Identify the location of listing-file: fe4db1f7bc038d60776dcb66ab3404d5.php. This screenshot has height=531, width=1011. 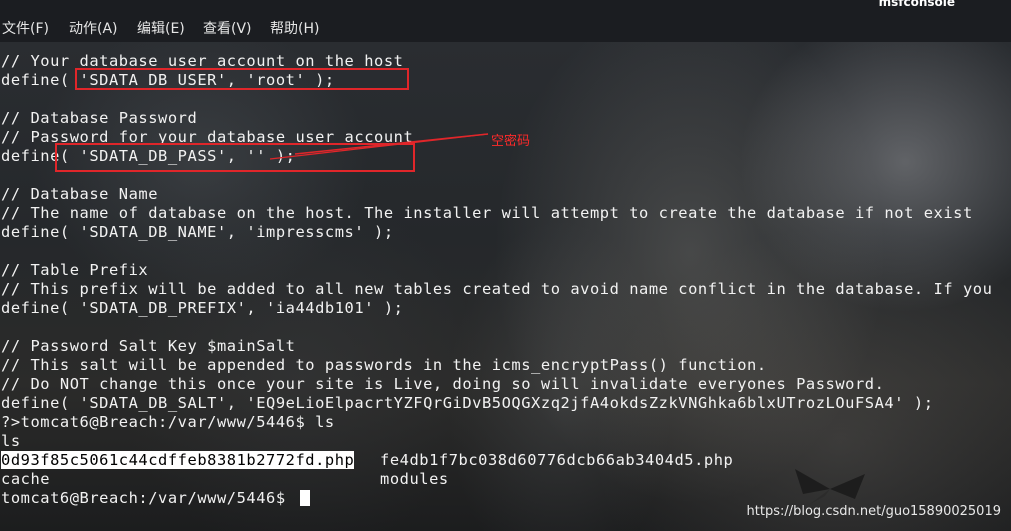
(557, 460).